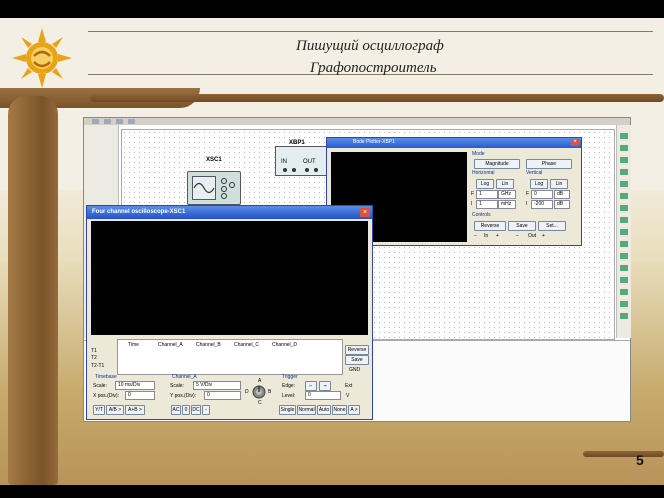 This screenshot has width=664, height=498. I want to click on h-f-label: F, so click(473, 194).